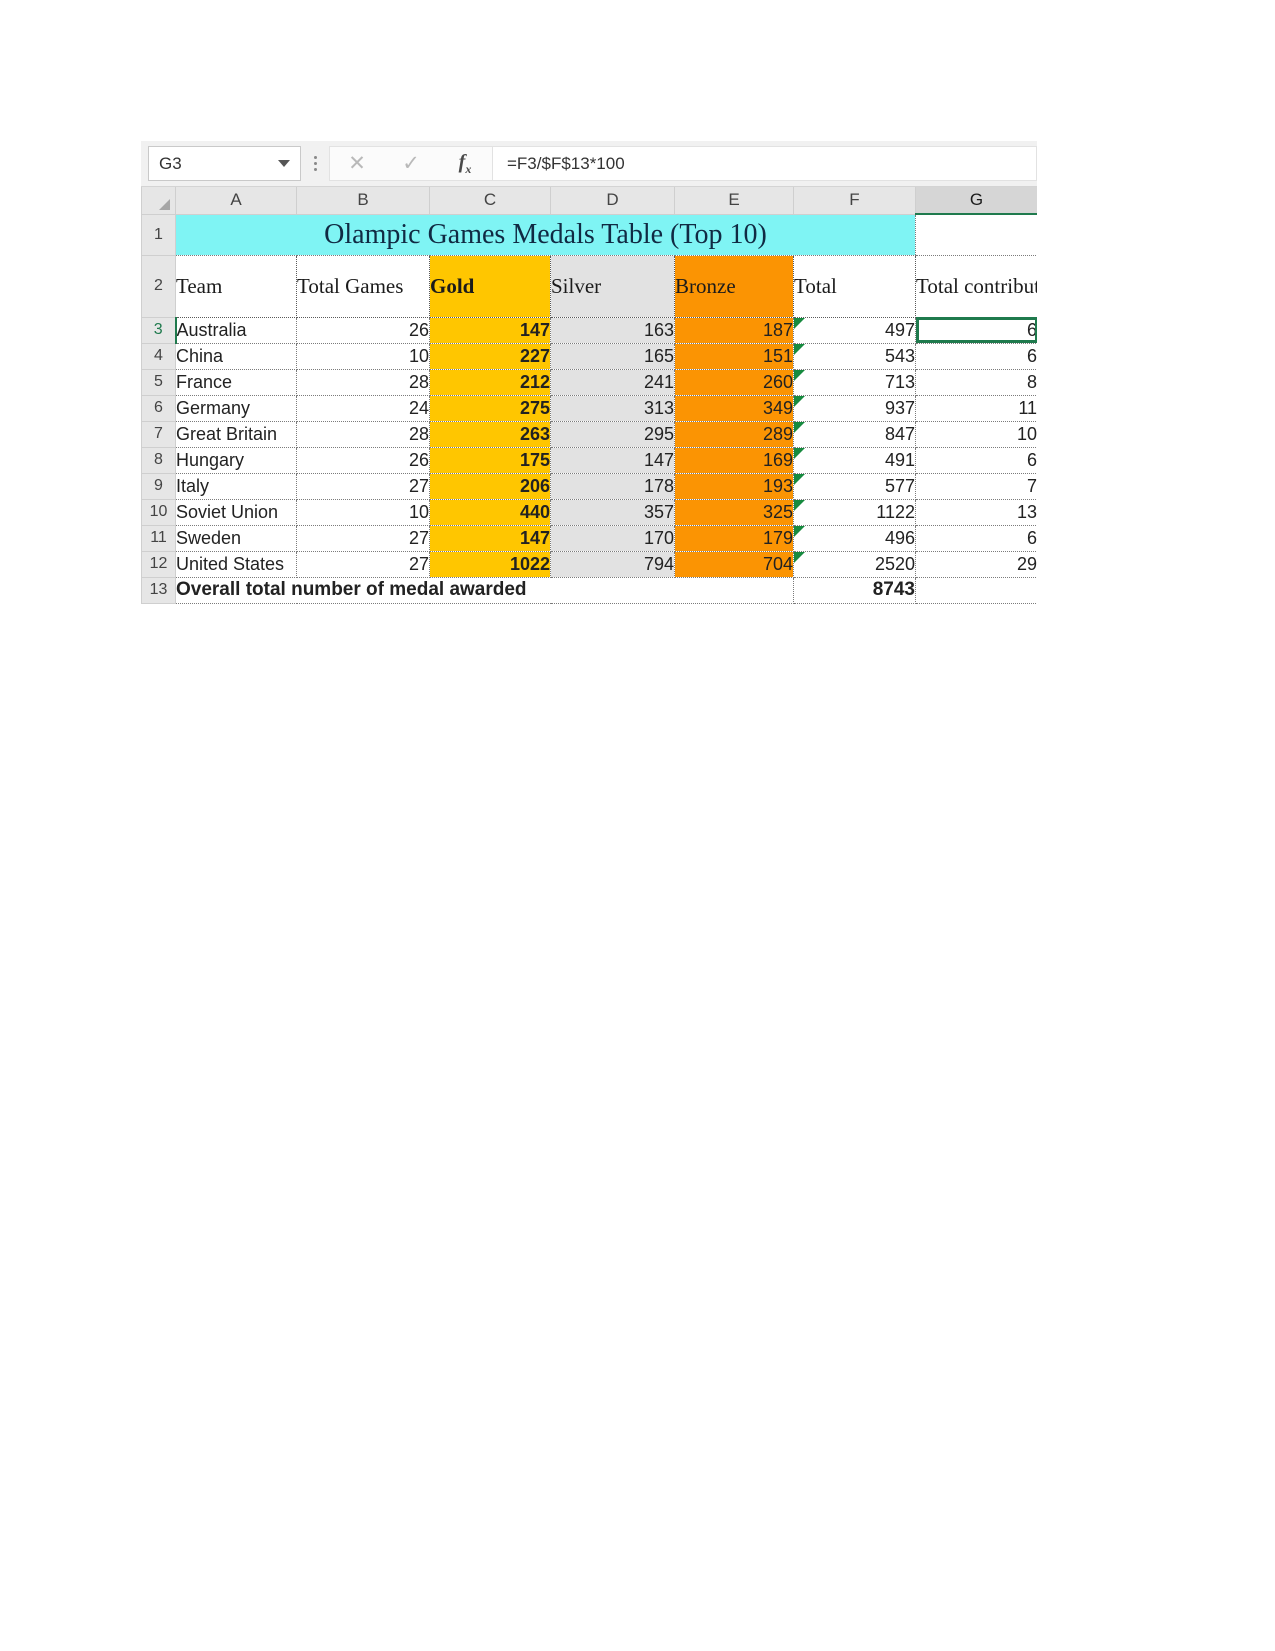  What do you see at coordinates (284, 163) in the screenshot?
I see `chevron-down-icon` at bounding box center [284, 163].